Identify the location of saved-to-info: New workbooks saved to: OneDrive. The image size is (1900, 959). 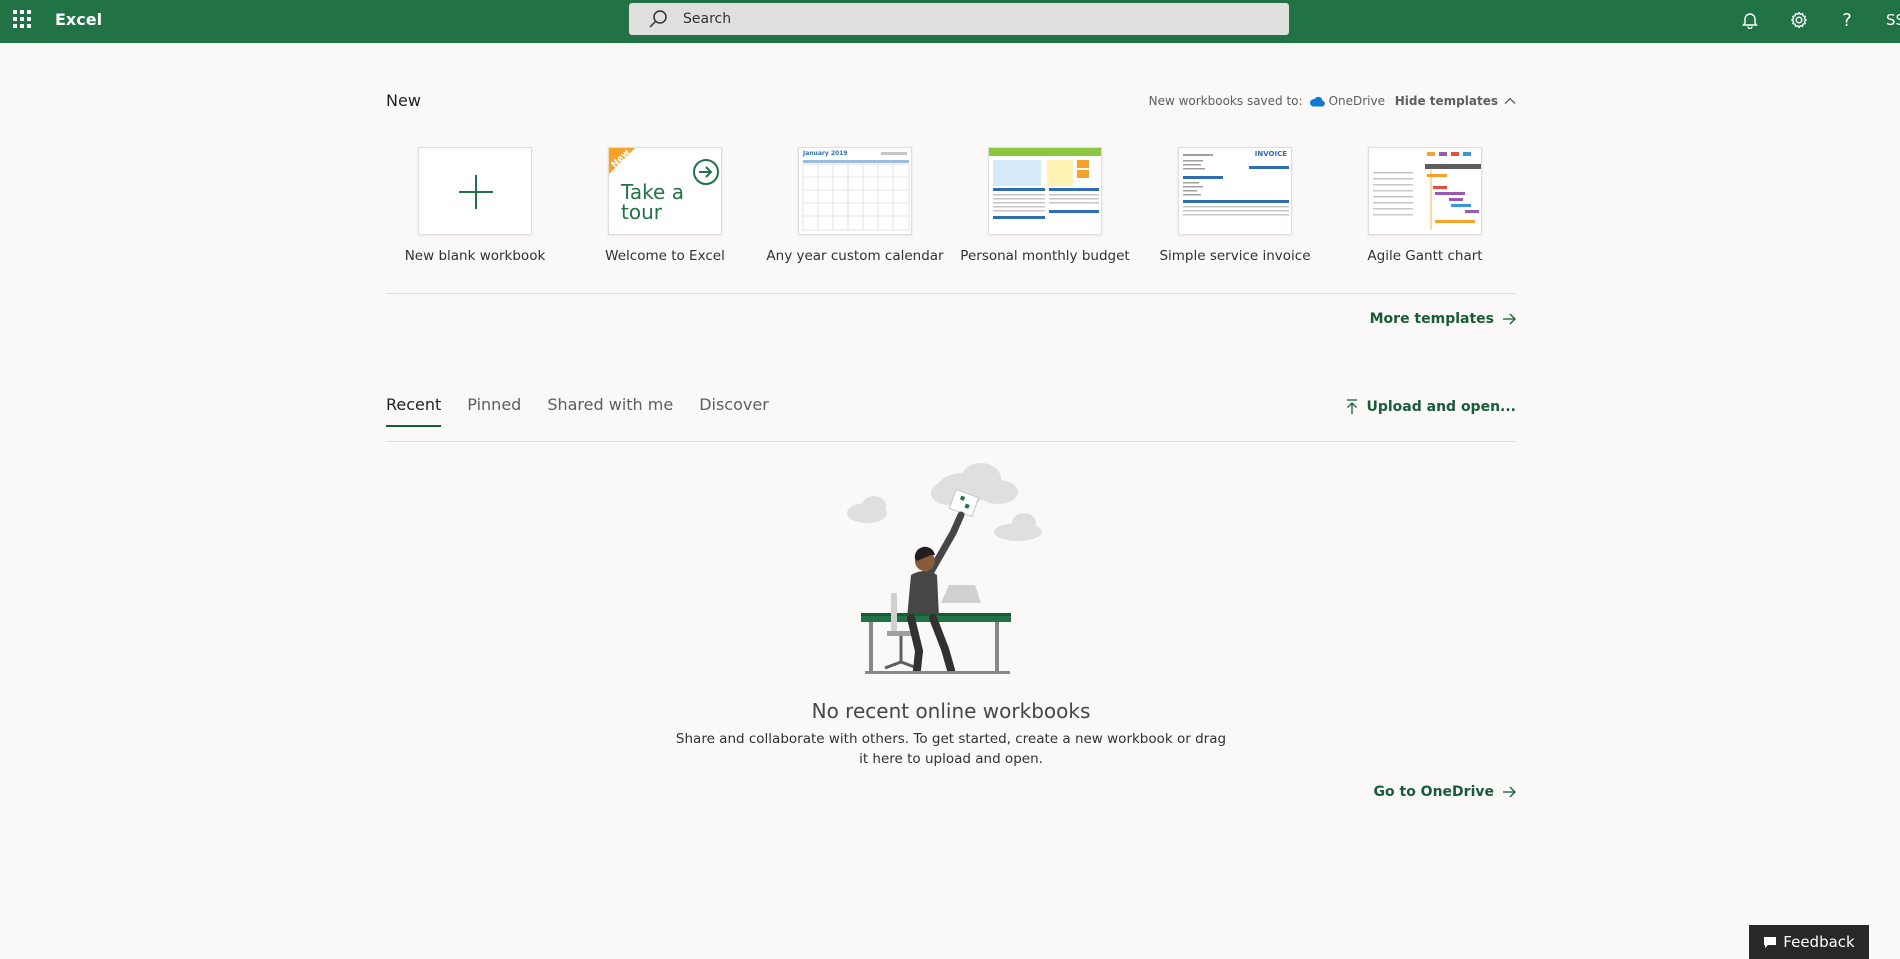
(1267, 101).